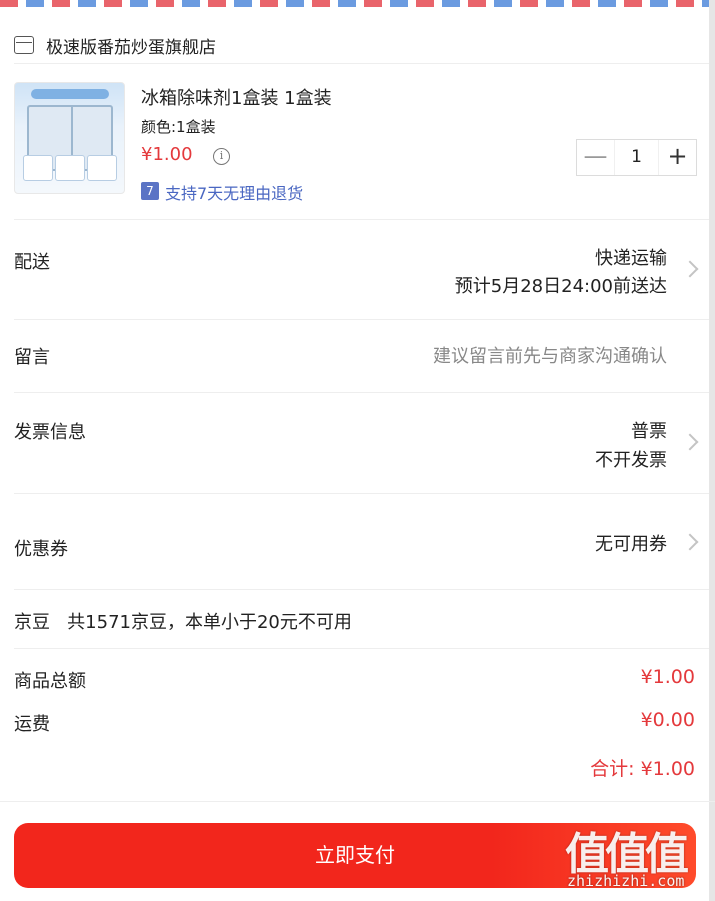  I want to click on coupon-value: 无可用券, so click(631, 544).